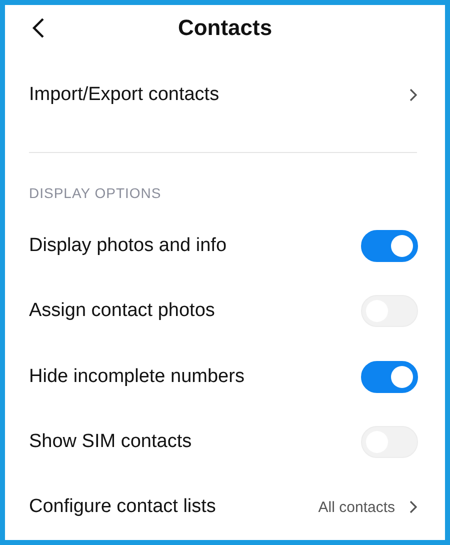  What do you see at coordinates (95, 194) in the screenshot?
I see `section-header: DISPLAY OPTIONS` at bounding box center [95, 194].